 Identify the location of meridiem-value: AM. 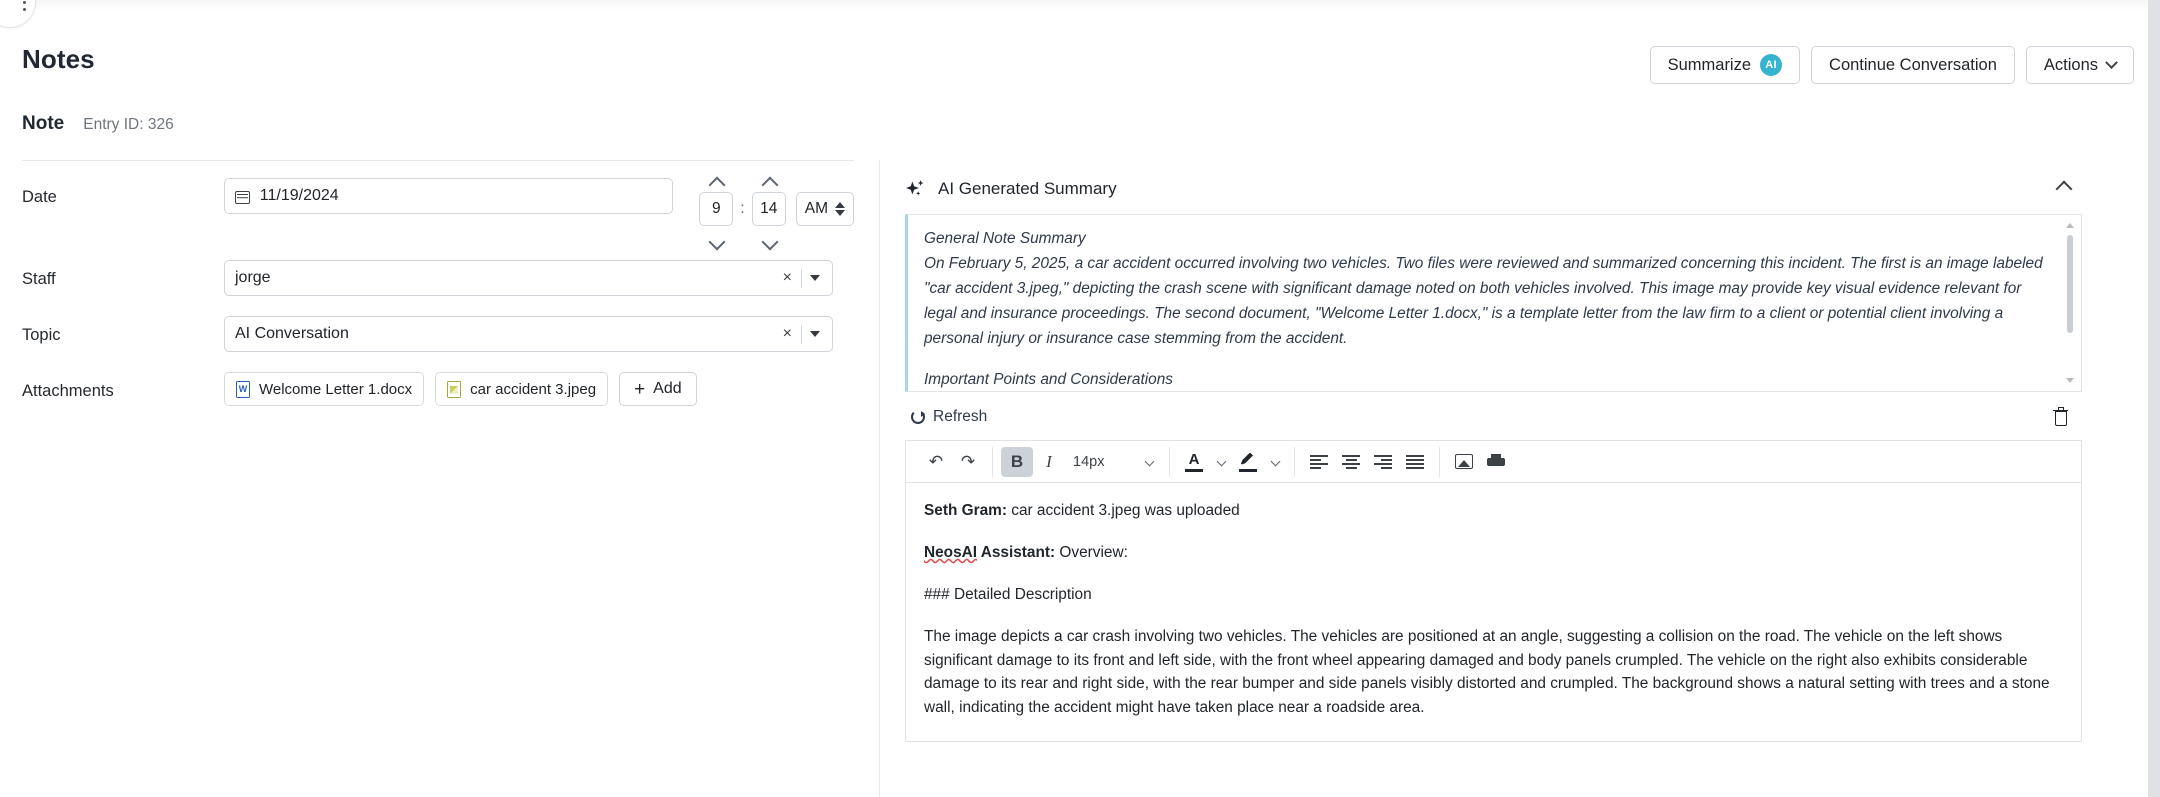
(816, 208).